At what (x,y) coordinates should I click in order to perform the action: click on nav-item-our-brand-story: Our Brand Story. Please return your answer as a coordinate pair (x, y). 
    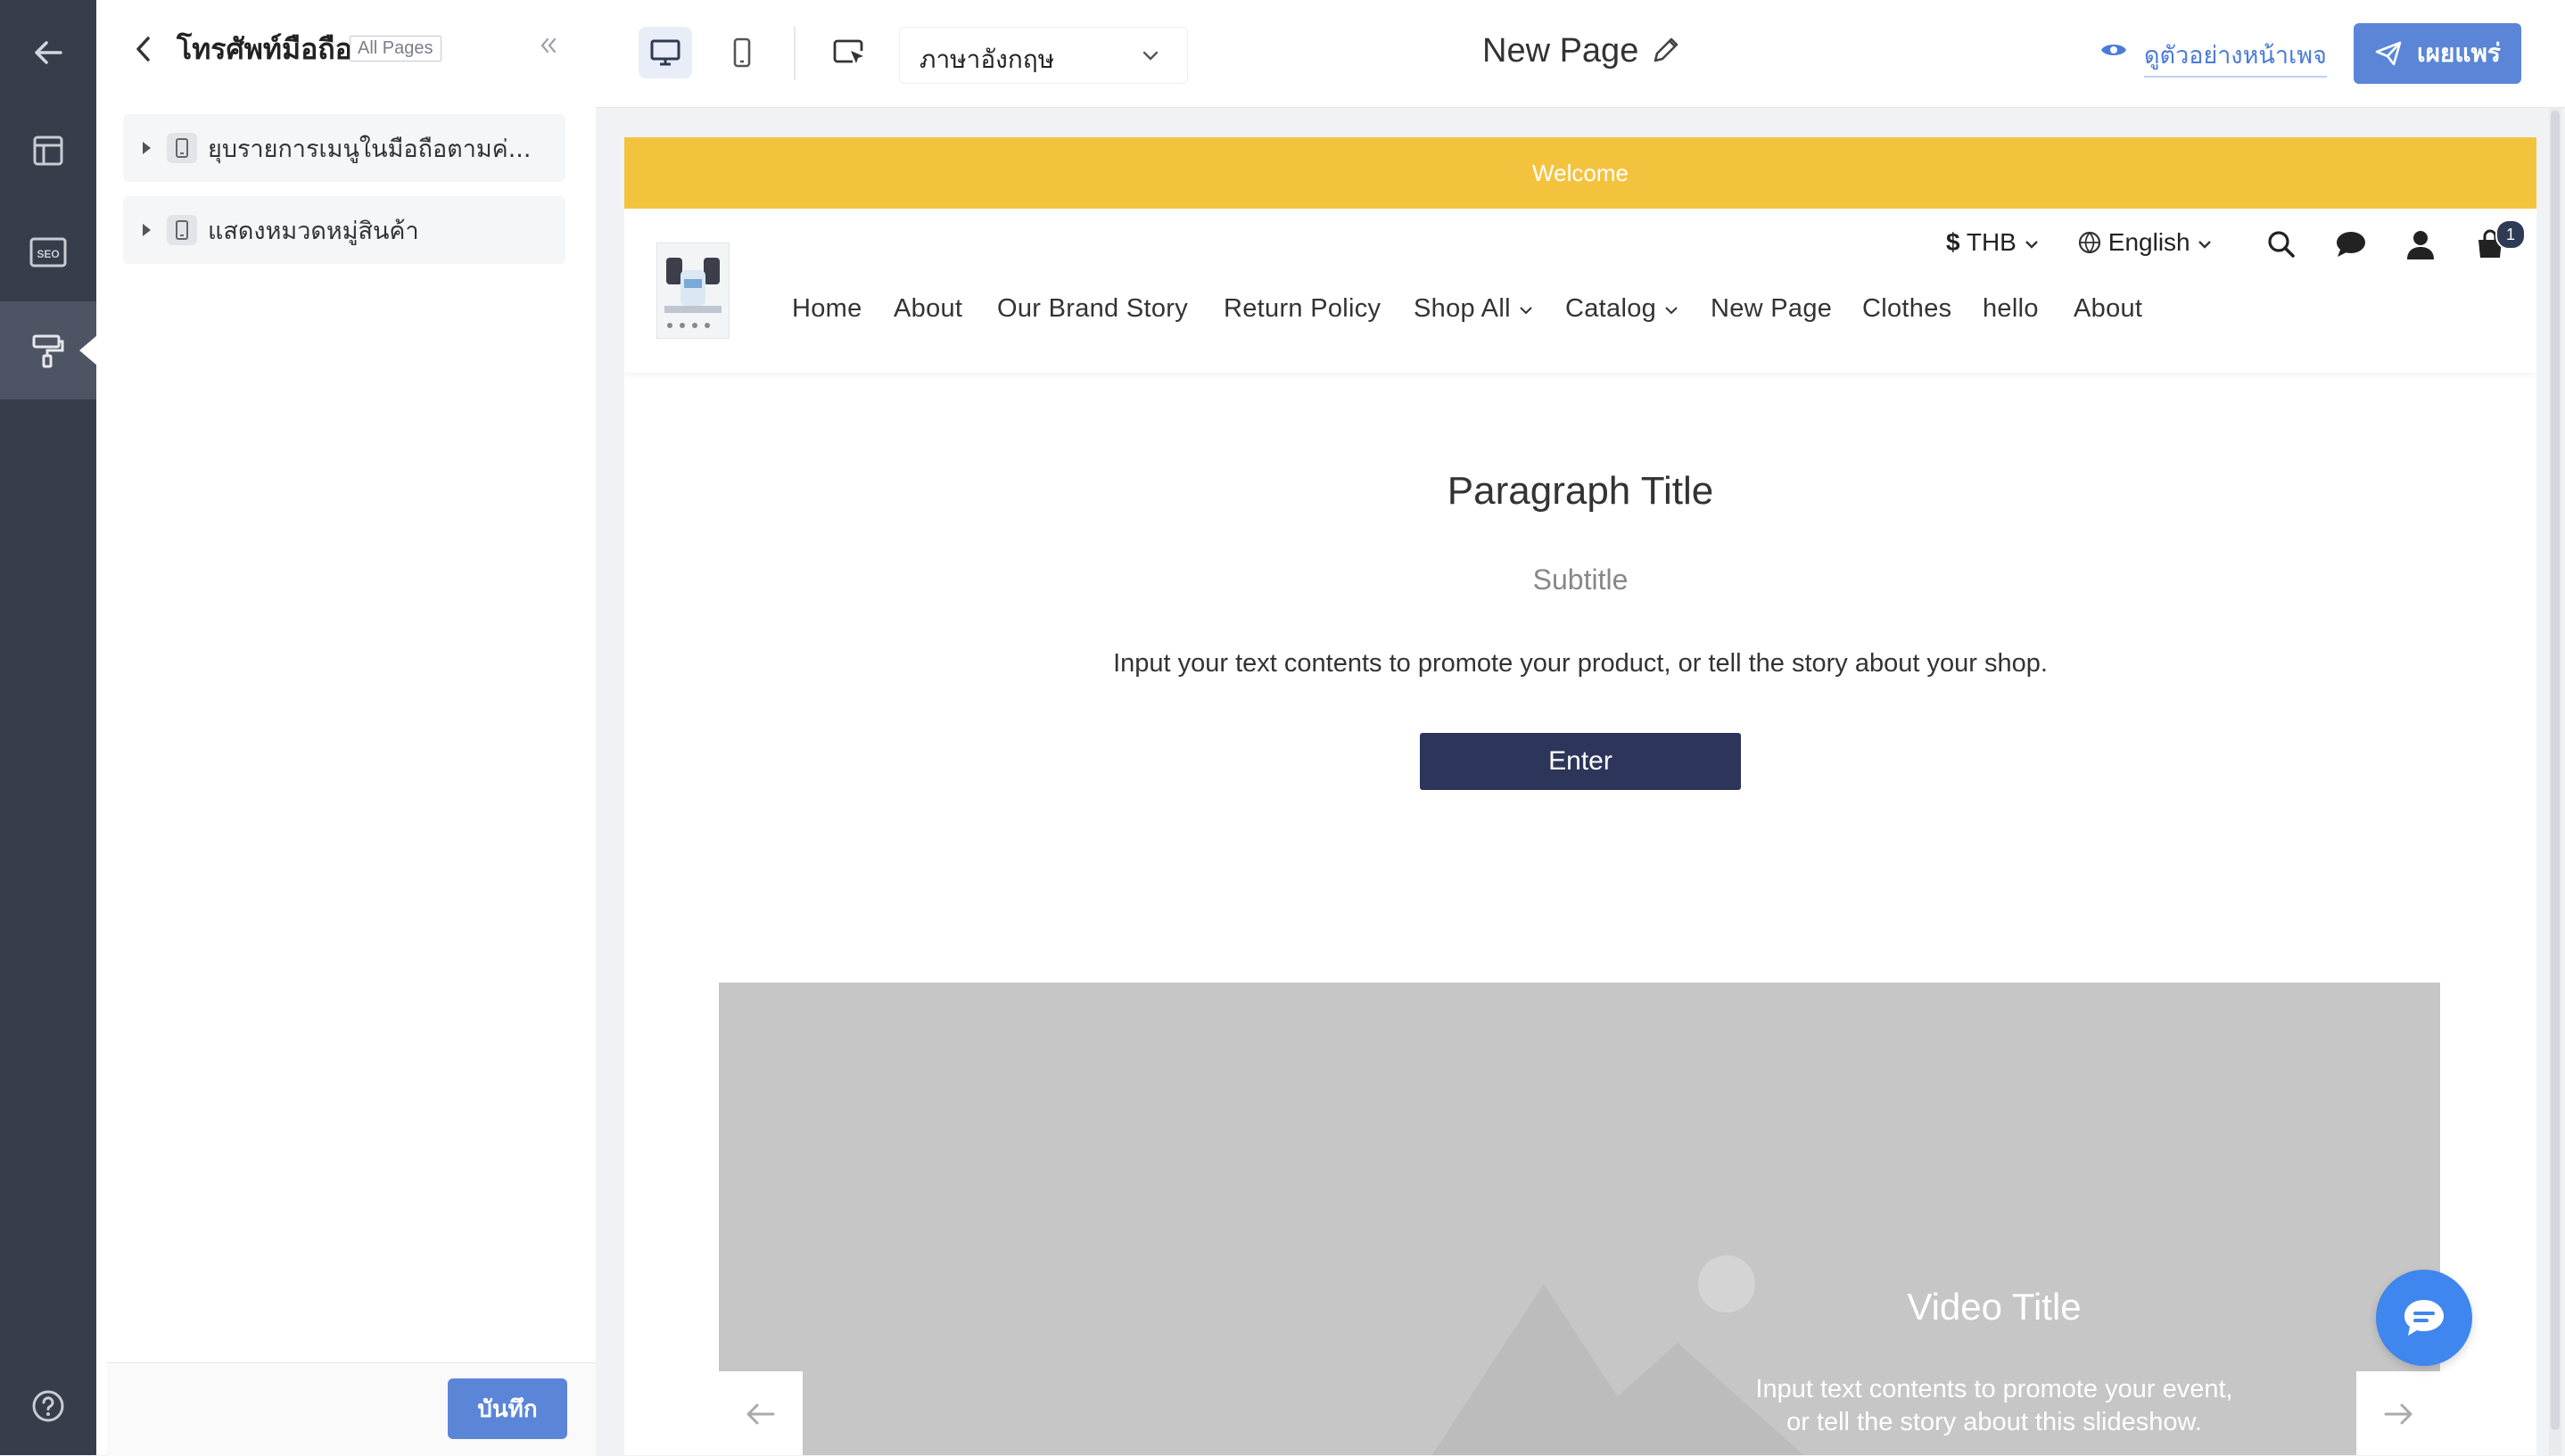
    Looking at the image, I should click on (1092, 309).